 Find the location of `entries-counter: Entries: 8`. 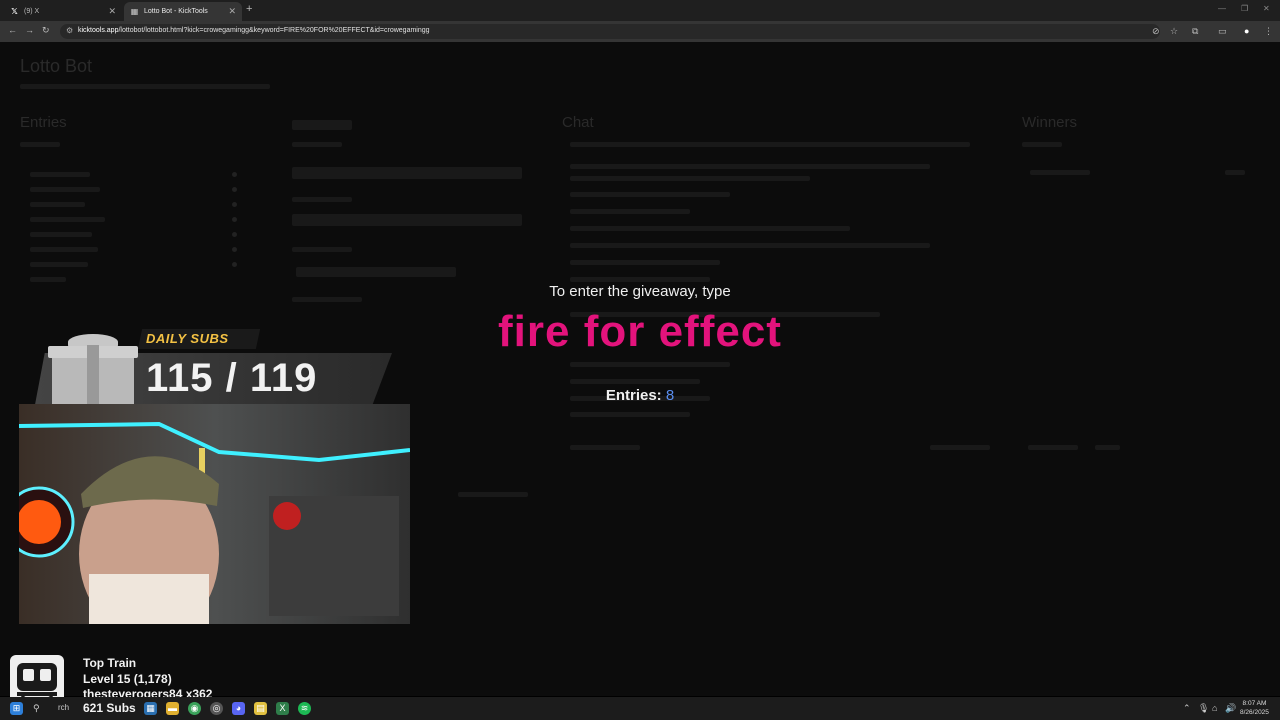

entries-counter: Entries: 8 is located at coordinates (640, 395).